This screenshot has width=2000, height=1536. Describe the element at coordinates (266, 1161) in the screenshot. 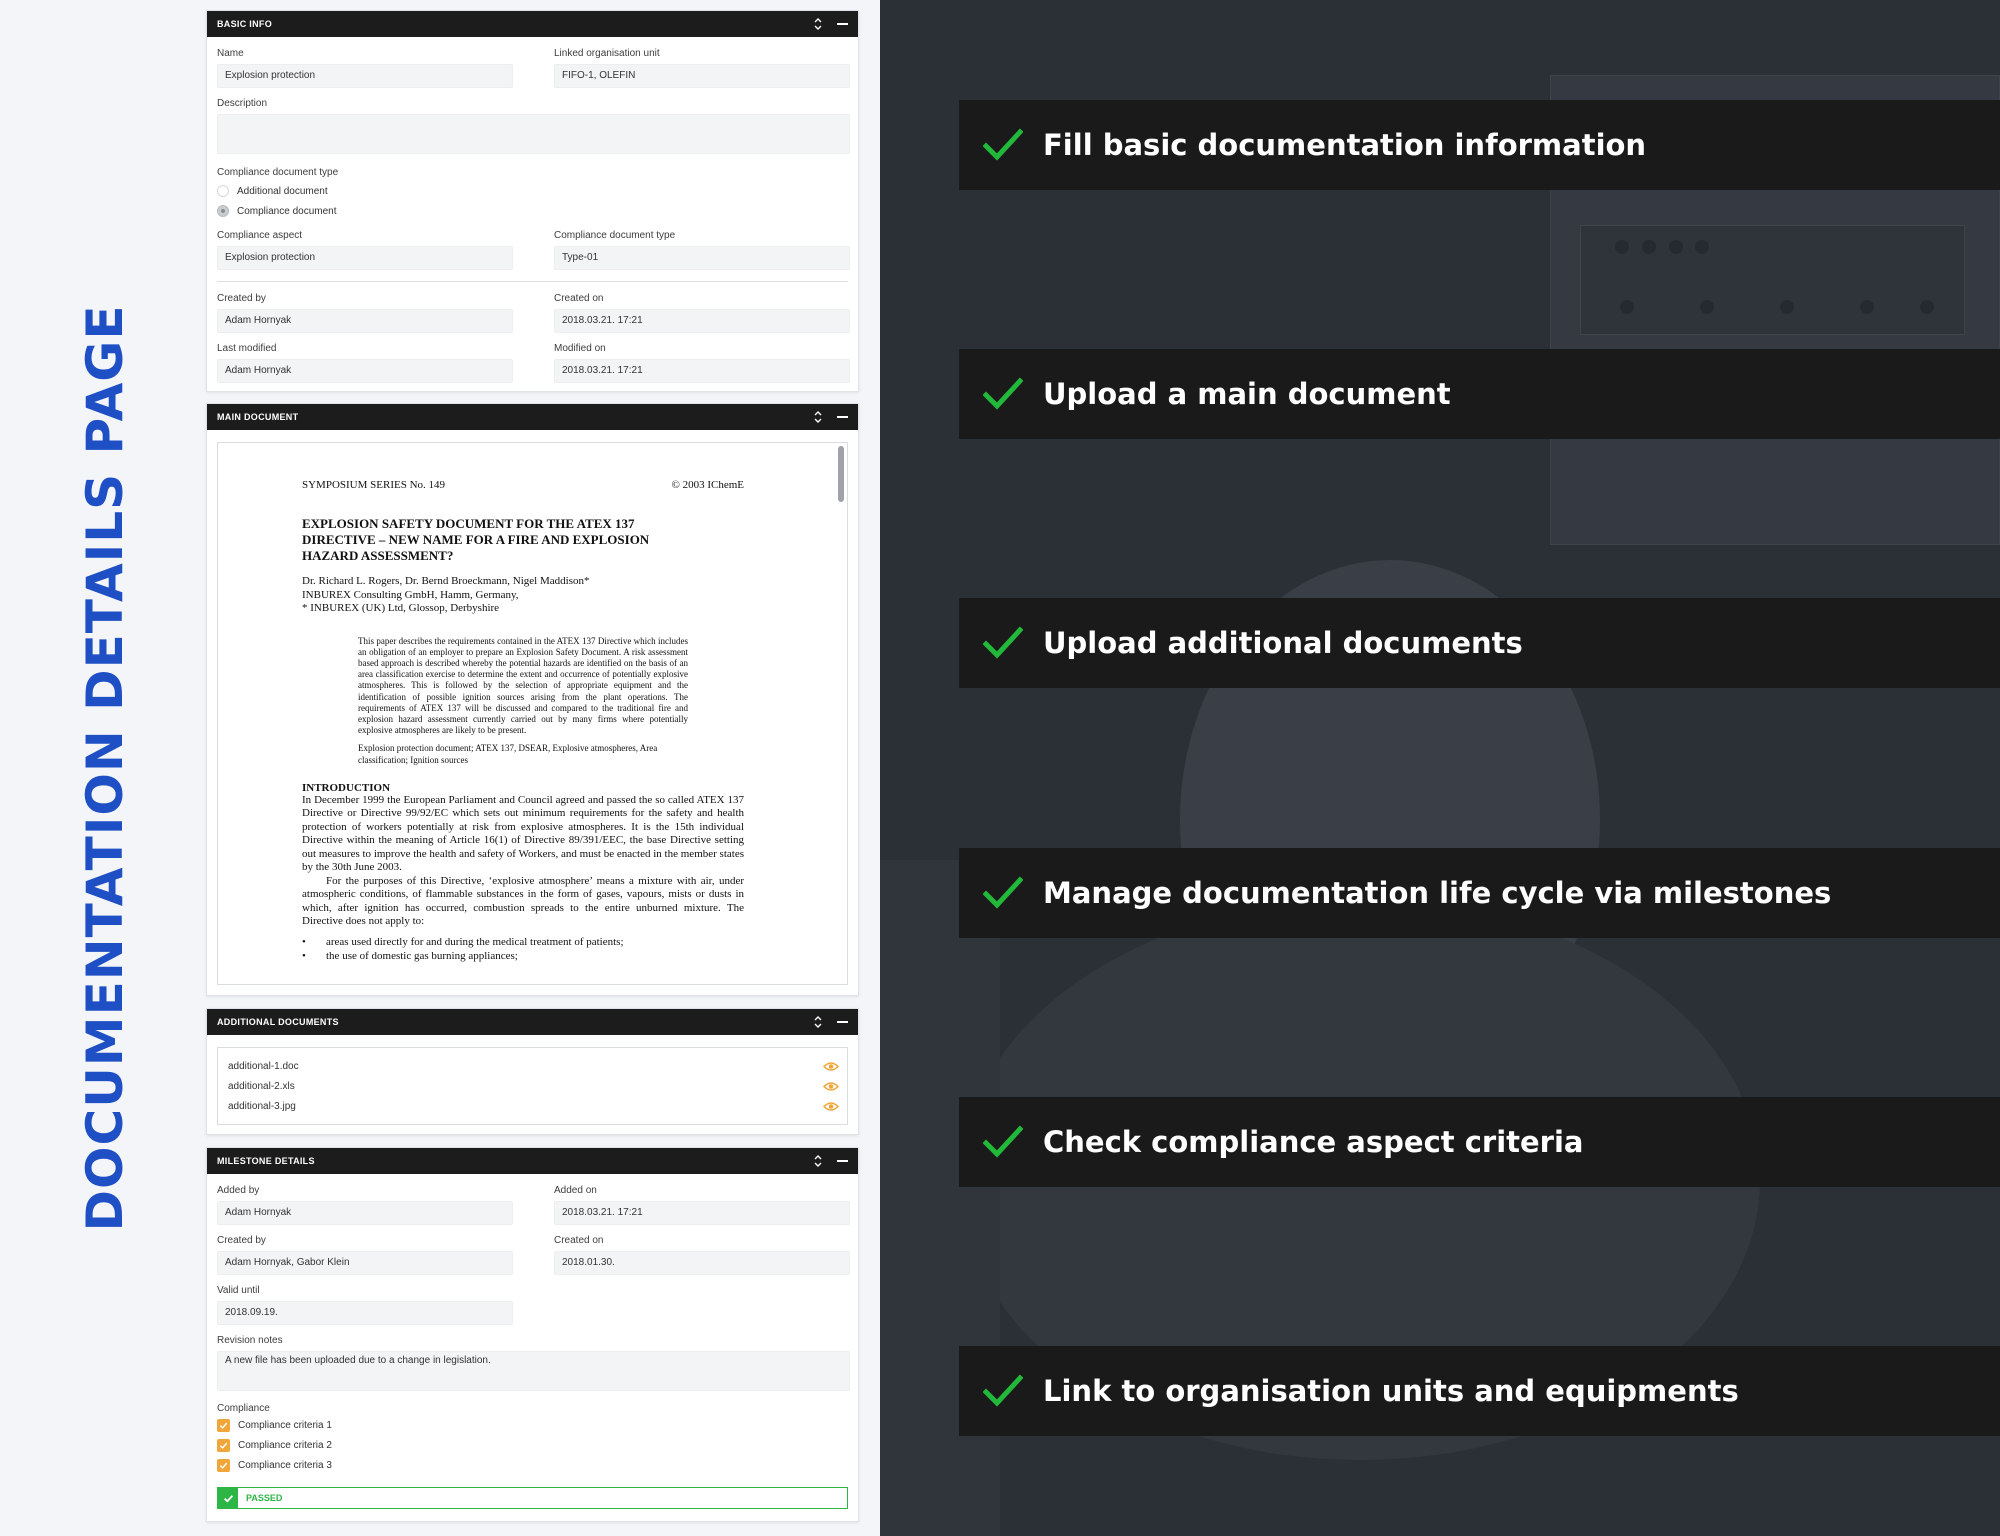

I see `milestone-details-title: MILESTONE DETAILS` at that location.